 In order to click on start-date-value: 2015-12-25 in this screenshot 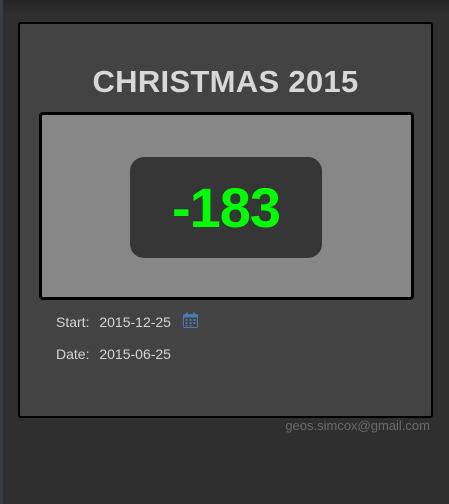, I will do `click(135, 322)`.